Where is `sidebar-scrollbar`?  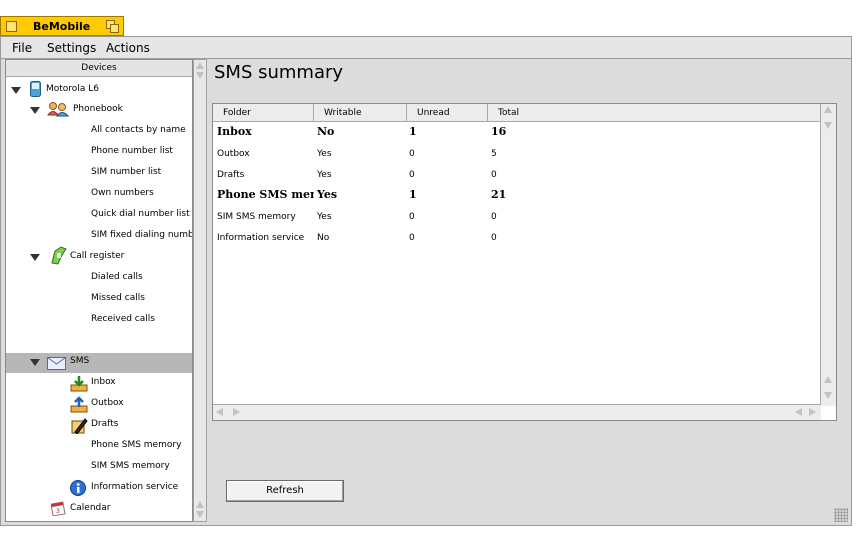 sidebar-scrollbar is located at coordinates (200, 290).